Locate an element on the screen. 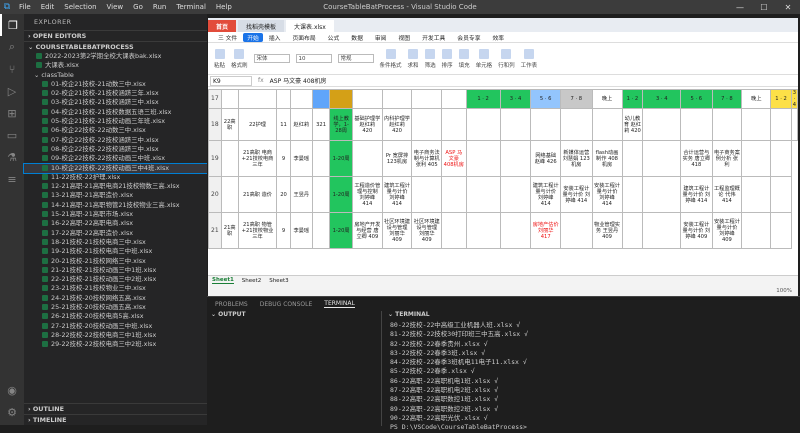 This screenshot has width=800, height=433. ribbon-select: 宋体 is located at coordinates (271, 58).